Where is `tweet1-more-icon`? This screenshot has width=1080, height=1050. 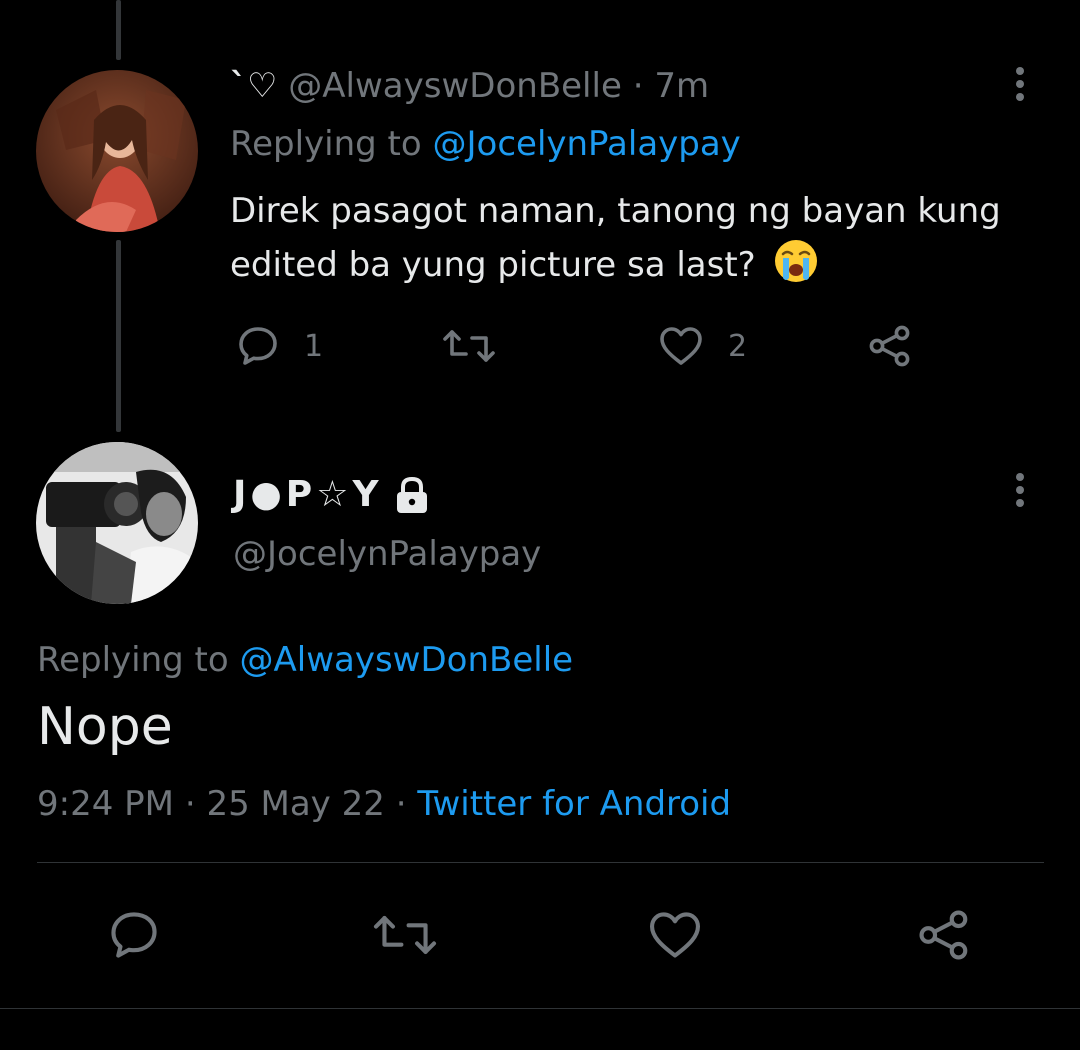
tweet1-more-icon is located at coordinates (1020, 84).